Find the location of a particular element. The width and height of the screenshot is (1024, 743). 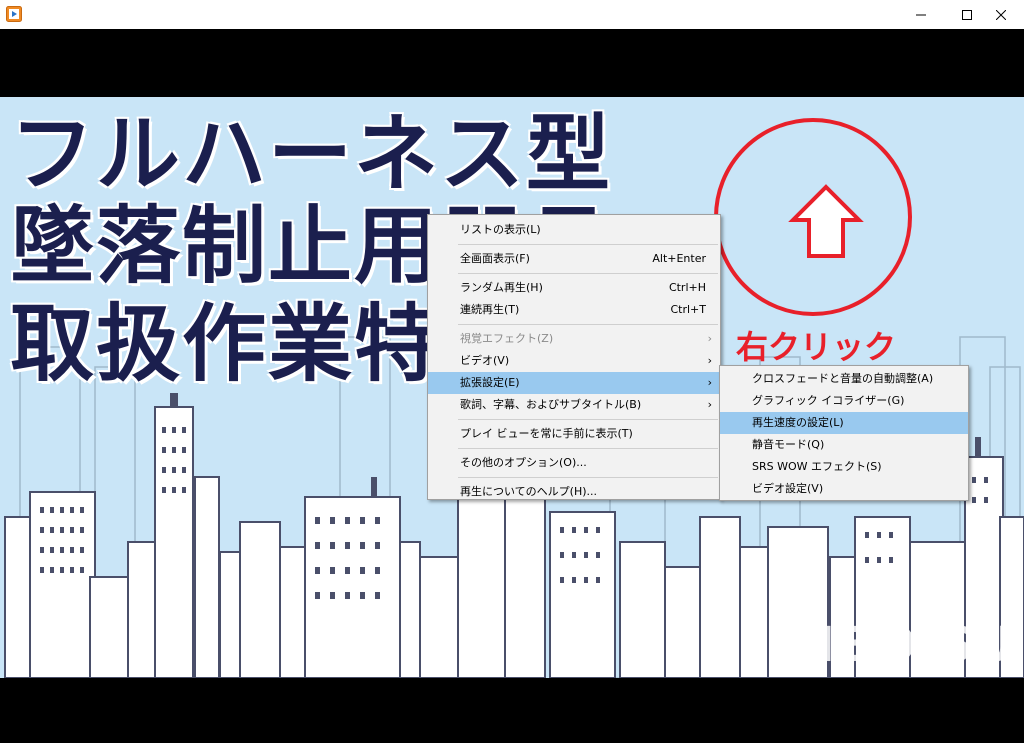

minimize-icon is located at coordinates (921, 14).